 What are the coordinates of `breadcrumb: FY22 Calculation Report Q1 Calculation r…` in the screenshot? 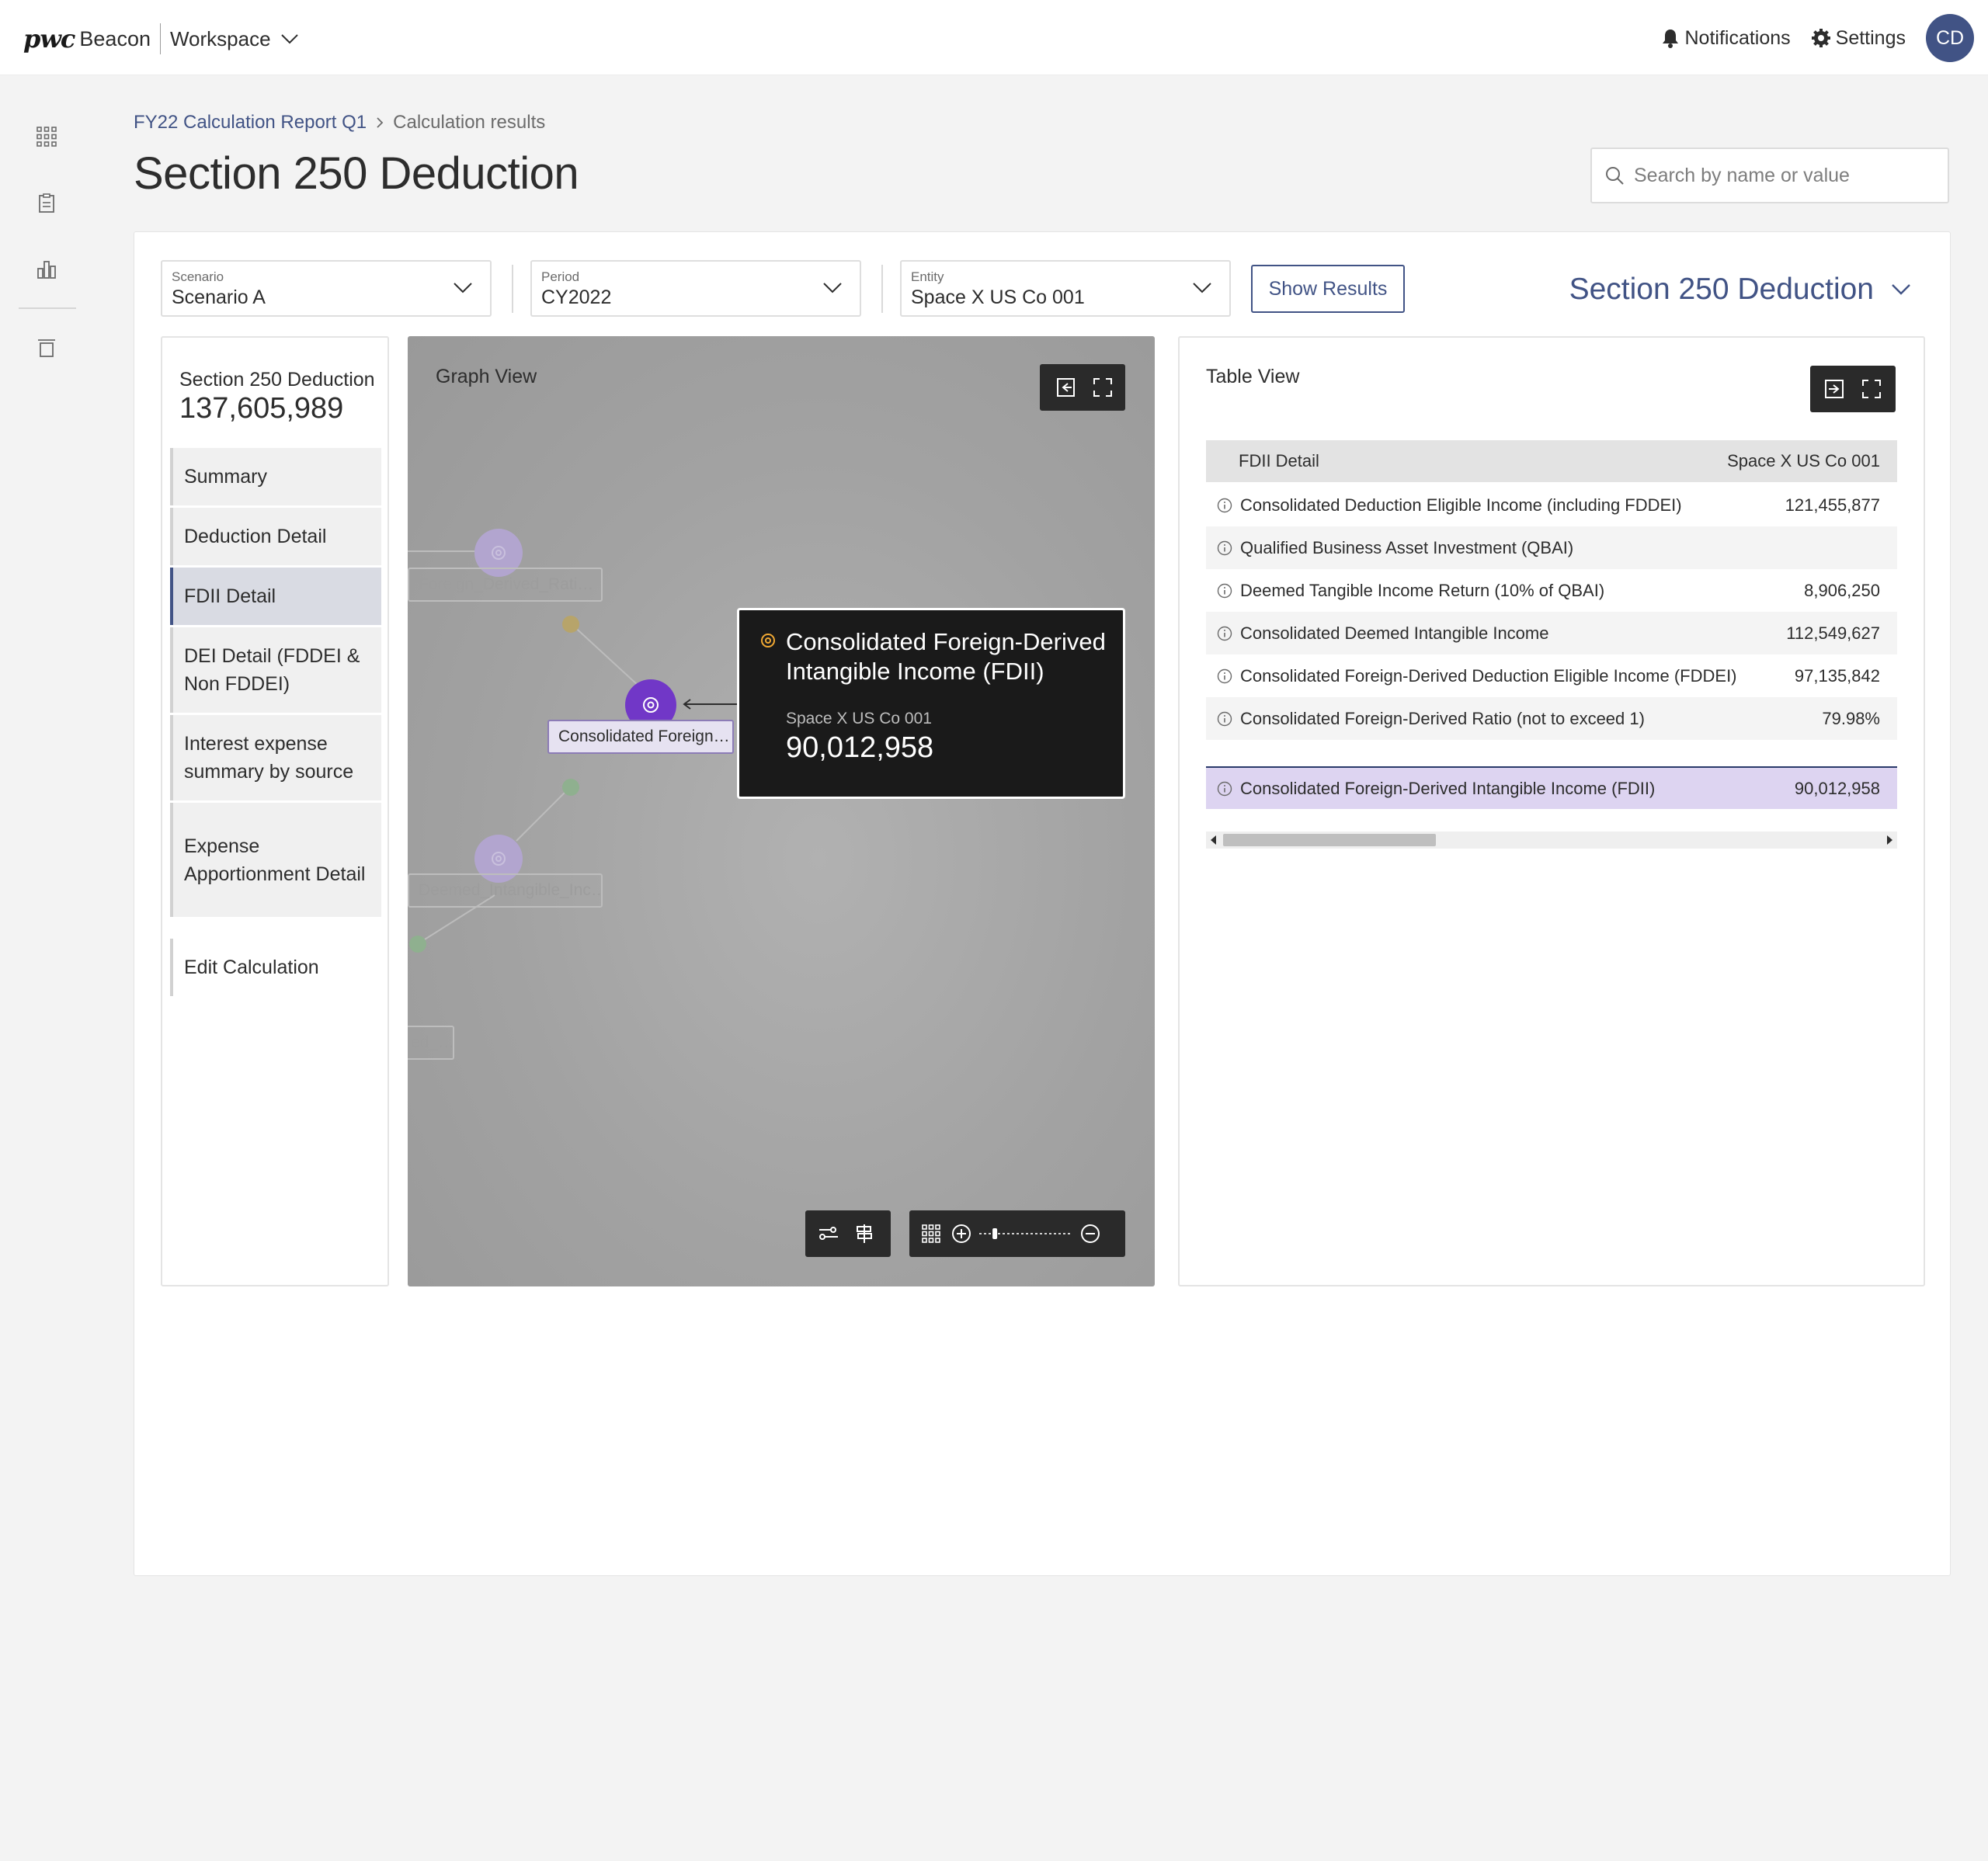 It's located at (340, 122).